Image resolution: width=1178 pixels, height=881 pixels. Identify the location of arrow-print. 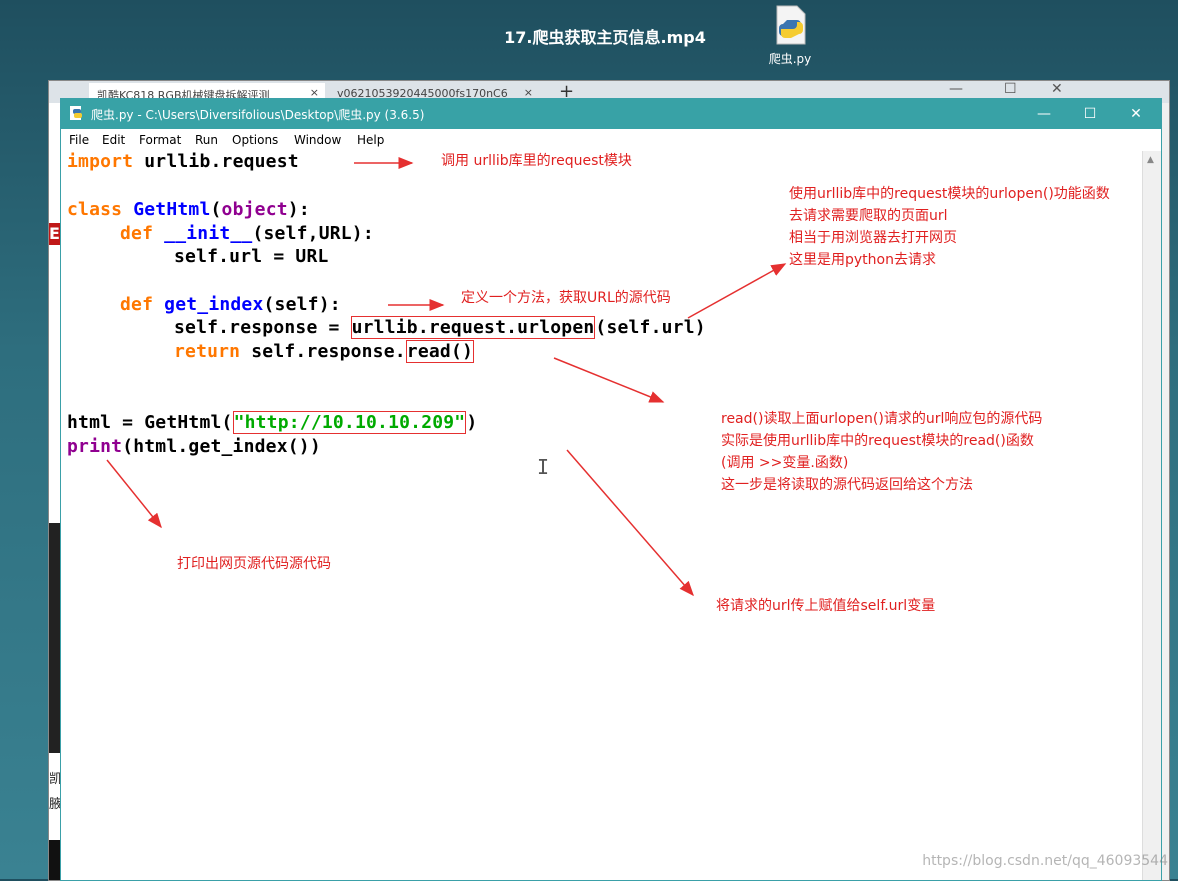
(134, 494).